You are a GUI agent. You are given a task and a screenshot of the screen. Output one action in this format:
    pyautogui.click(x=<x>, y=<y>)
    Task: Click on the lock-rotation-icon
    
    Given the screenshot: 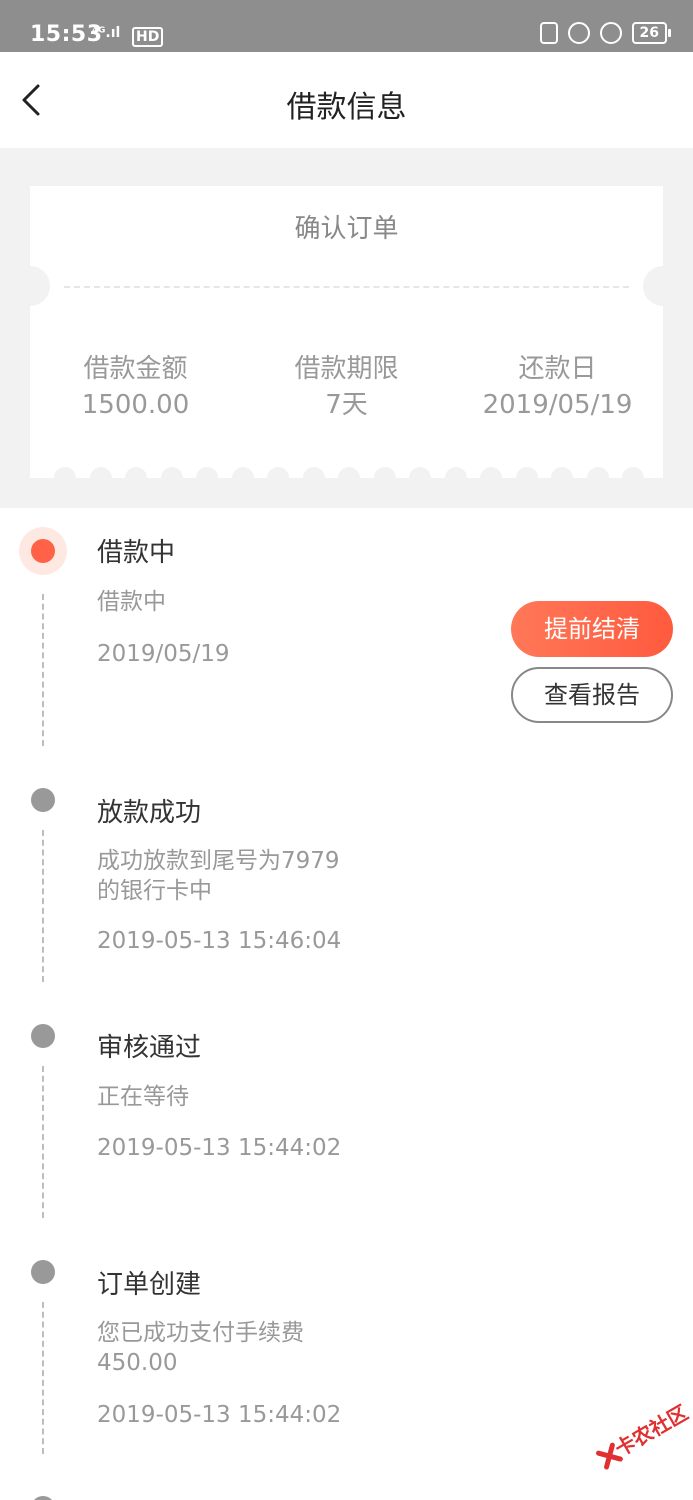 What is the action you would take?
    pyautogui.click(x=578, y=33)
    